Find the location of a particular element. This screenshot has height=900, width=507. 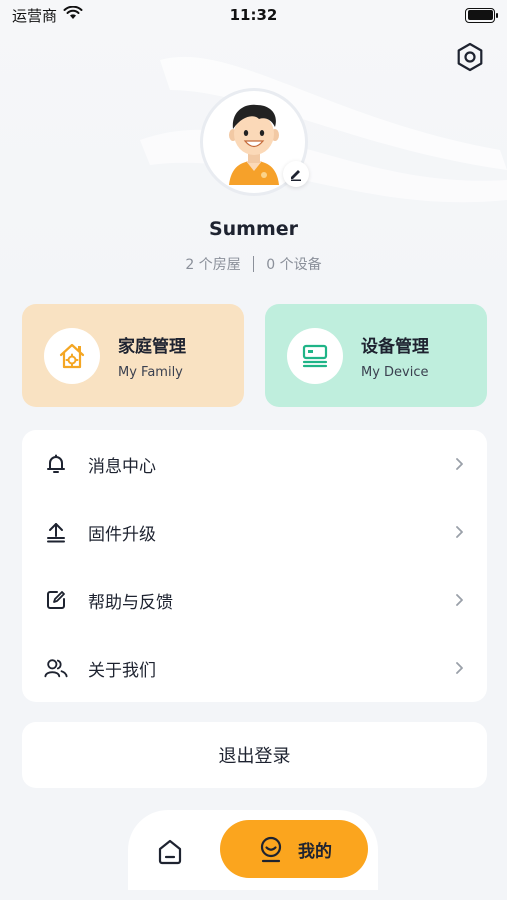

house-count: 2 个房屋 is located at coordinates (213, 265).